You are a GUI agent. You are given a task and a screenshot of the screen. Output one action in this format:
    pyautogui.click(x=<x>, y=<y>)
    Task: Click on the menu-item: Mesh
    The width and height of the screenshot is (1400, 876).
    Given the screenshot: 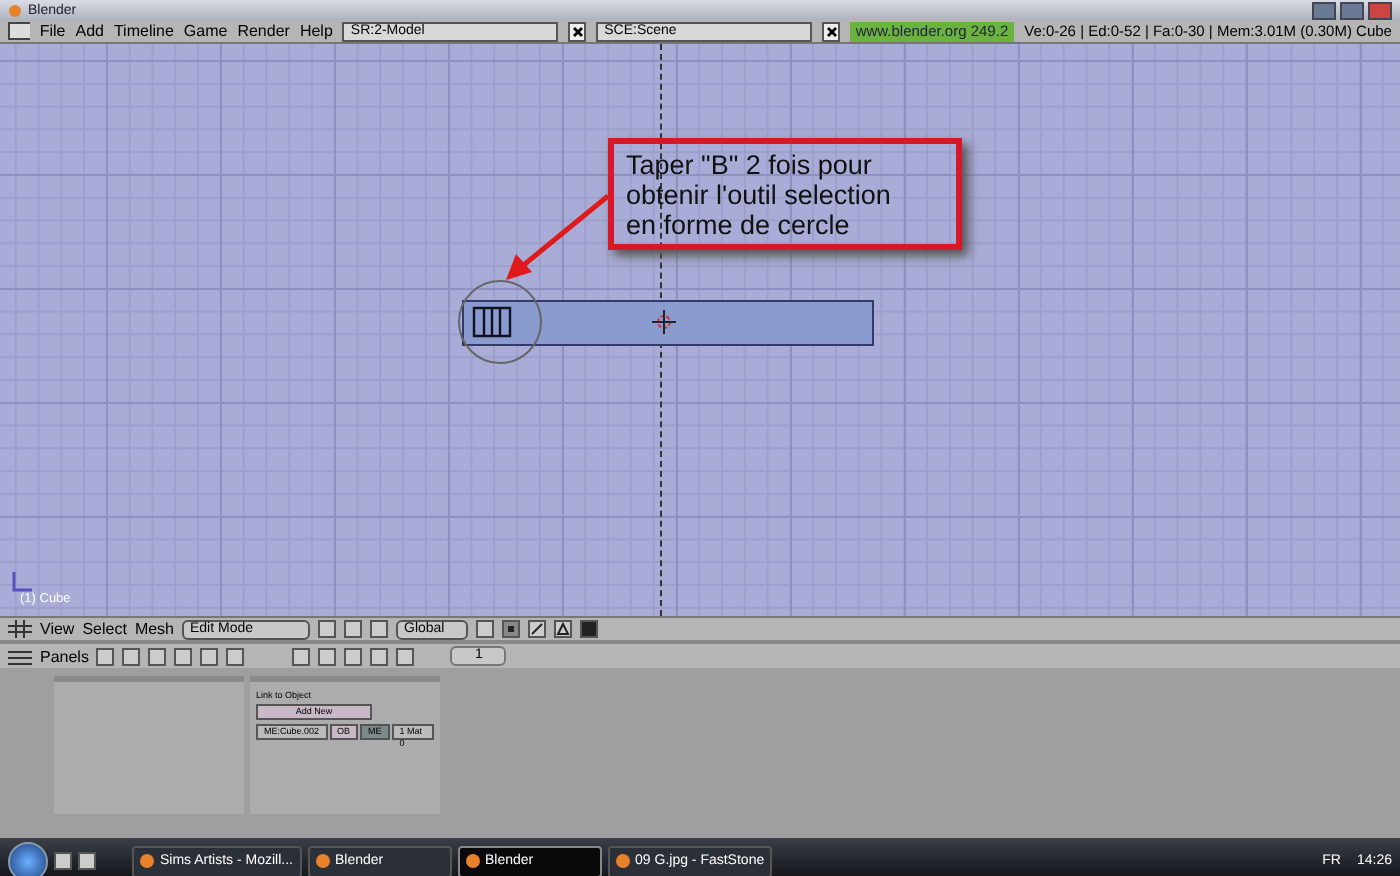 What is the action you would take?
    pyautogui.click(x=154, y=629)
    